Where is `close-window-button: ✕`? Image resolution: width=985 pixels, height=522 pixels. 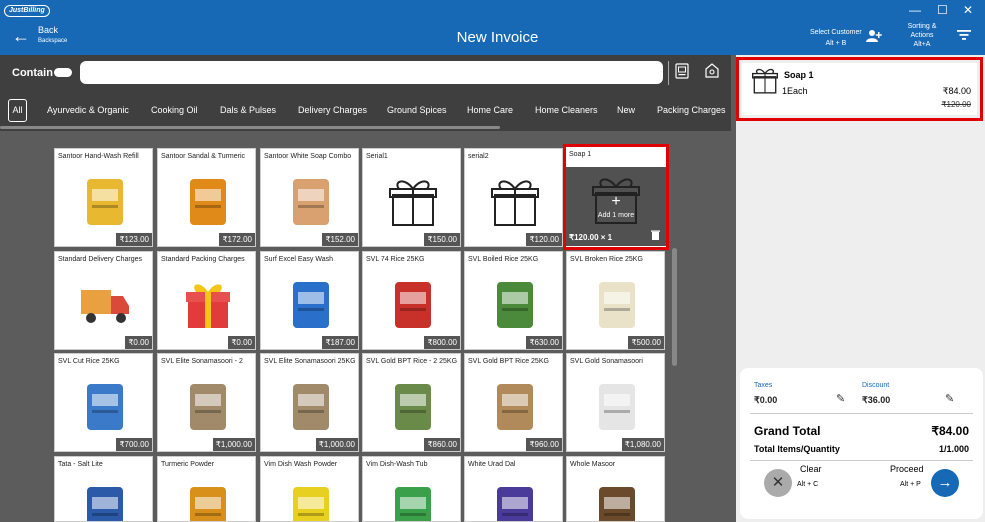 close-window-button: ✕ is located at coordinates (968, 10).